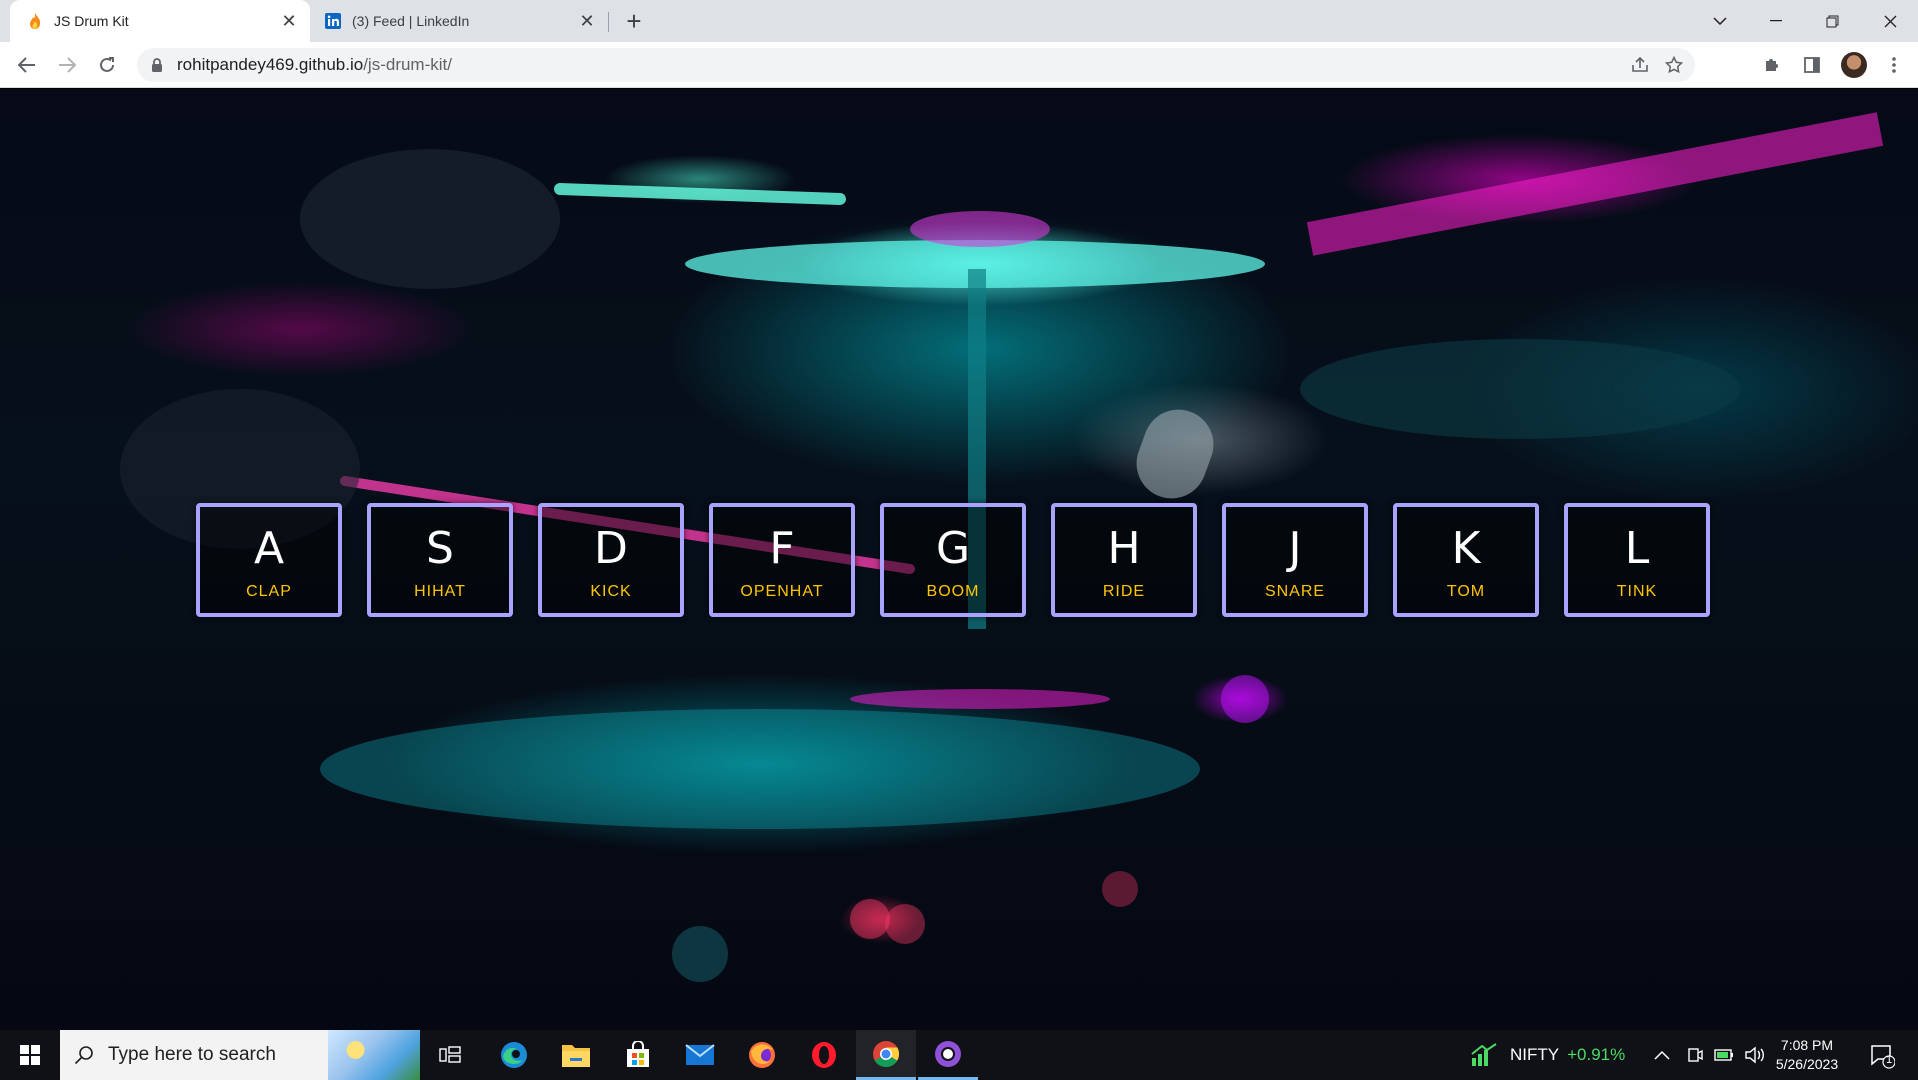 The height and width of the screenshot is (1080, 1918). Describe the element at coordinates (1776, 21) in the screenshot. I see `minimize-icon` at that location.